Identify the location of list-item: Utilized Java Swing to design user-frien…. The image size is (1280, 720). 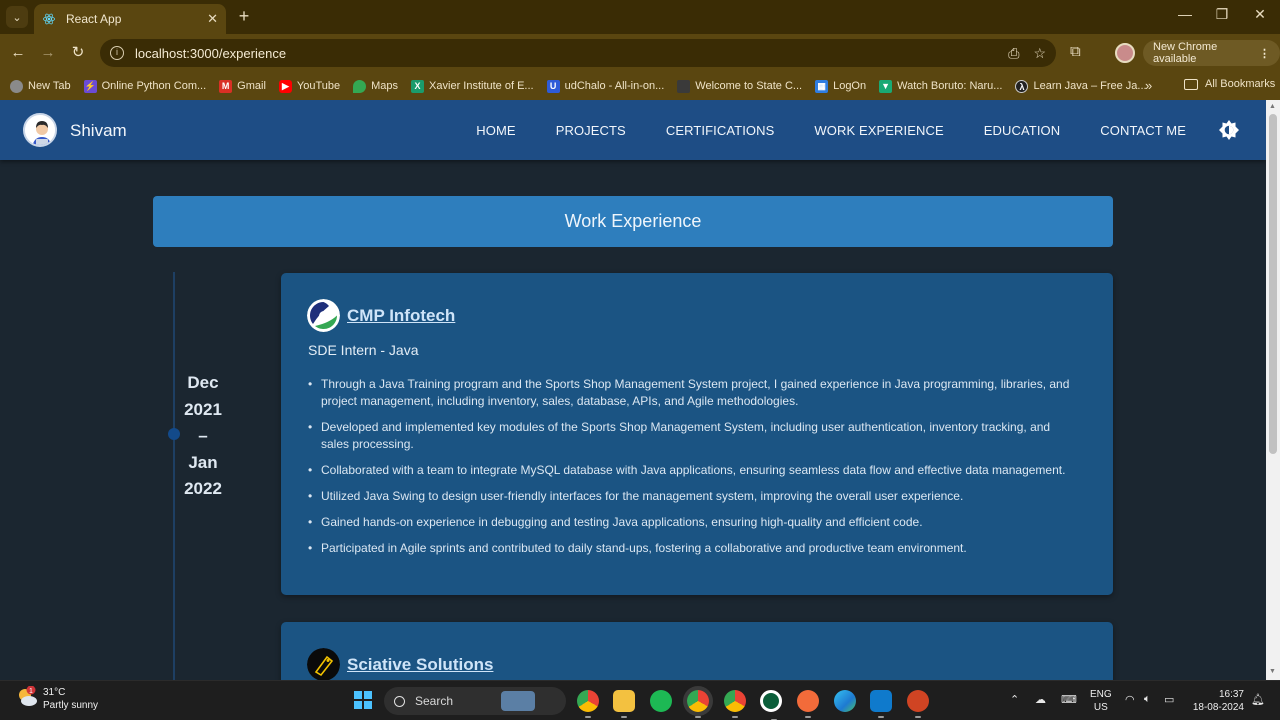
(693, 496).